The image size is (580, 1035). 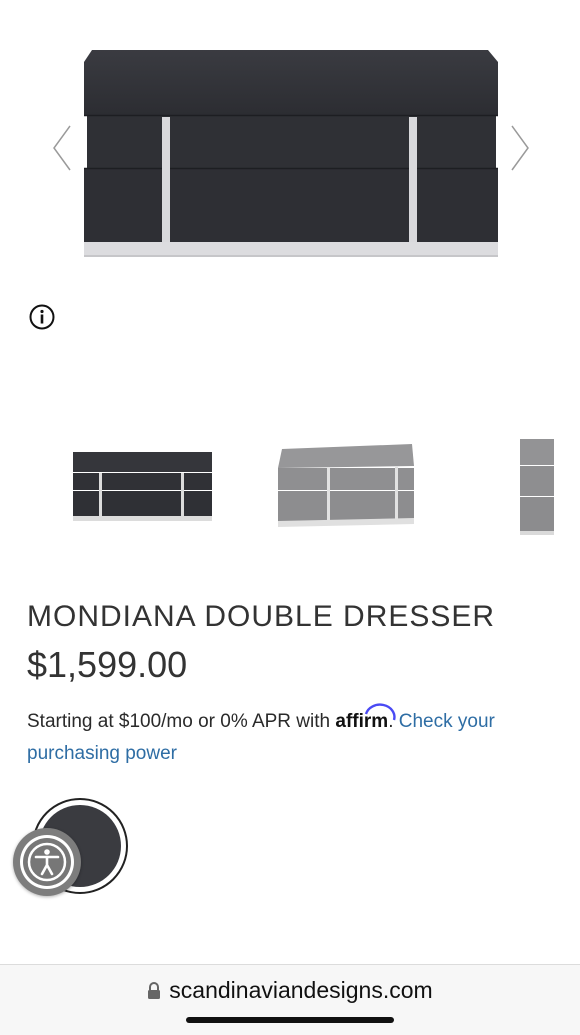 I want to click on affirm-logo: affirm, so click(x=366, y=720).